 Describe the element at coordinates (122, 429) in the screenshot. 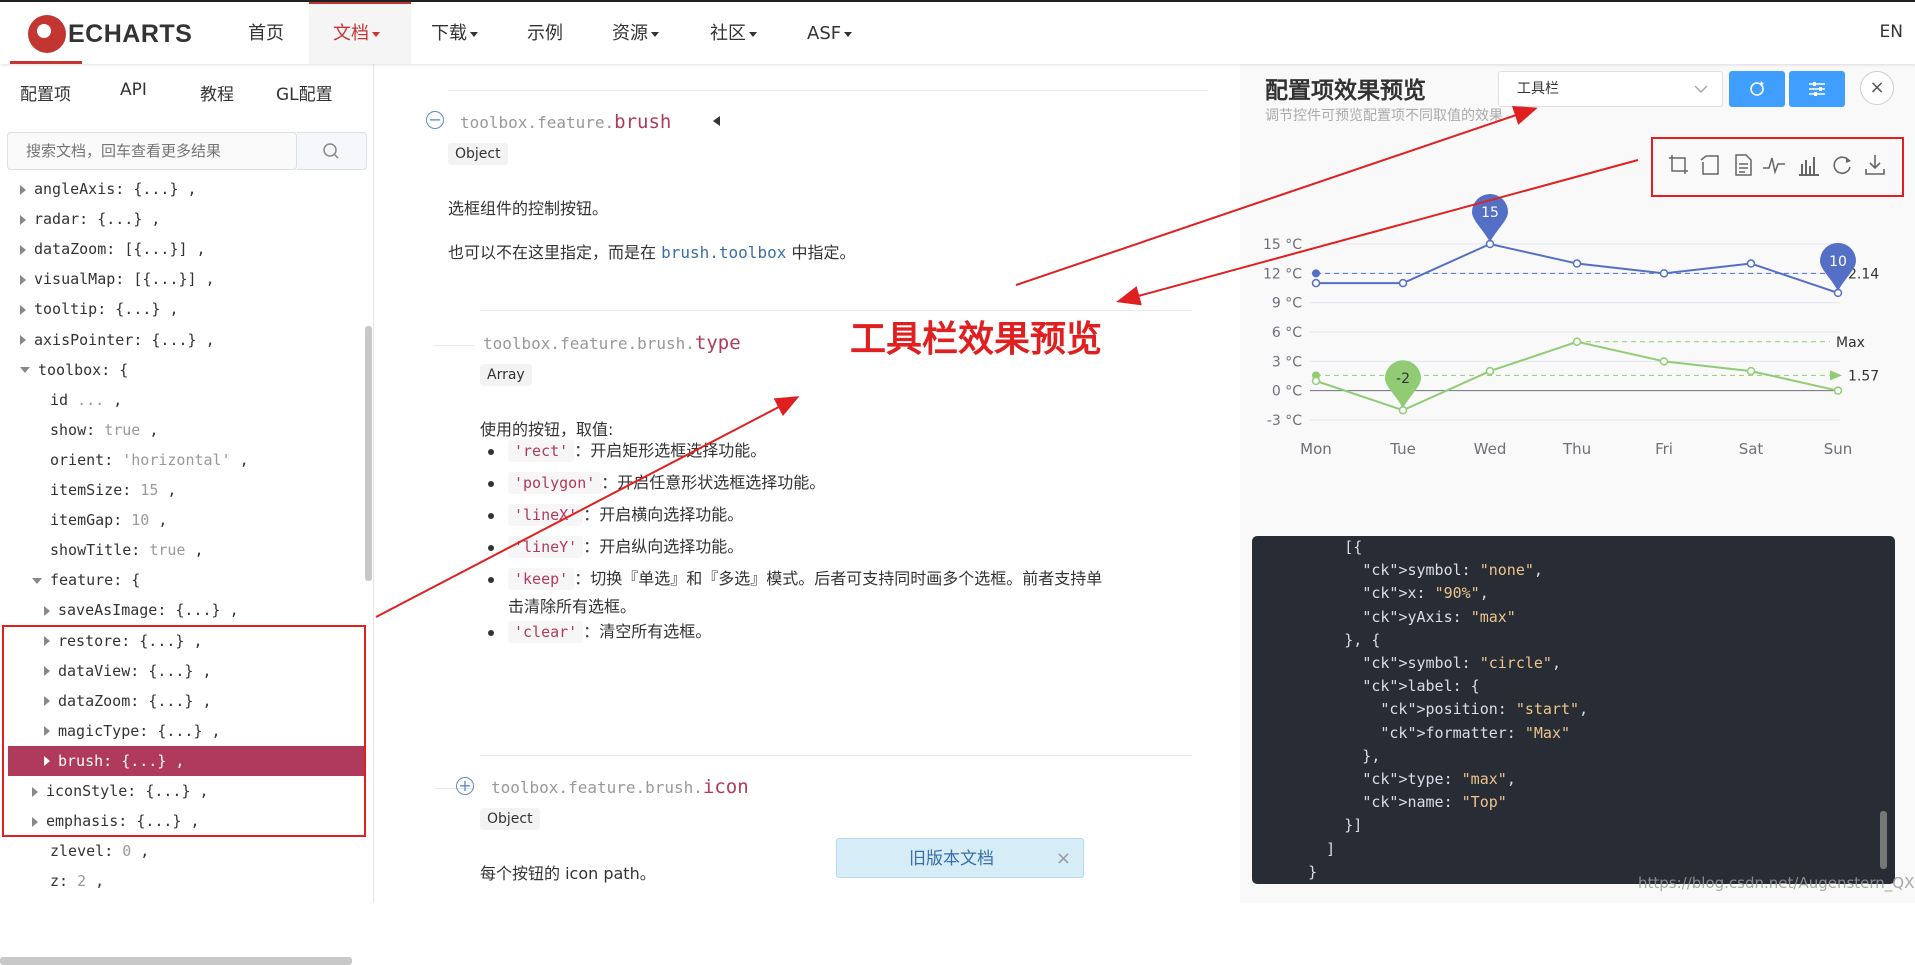

I see `tree-value: true` at that location.